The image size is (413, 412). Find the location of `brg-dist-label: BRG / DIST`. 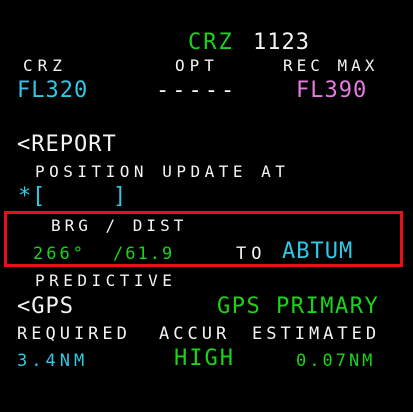

brg-dist-label: BRG / DIST is located at coordinates (119, 225).